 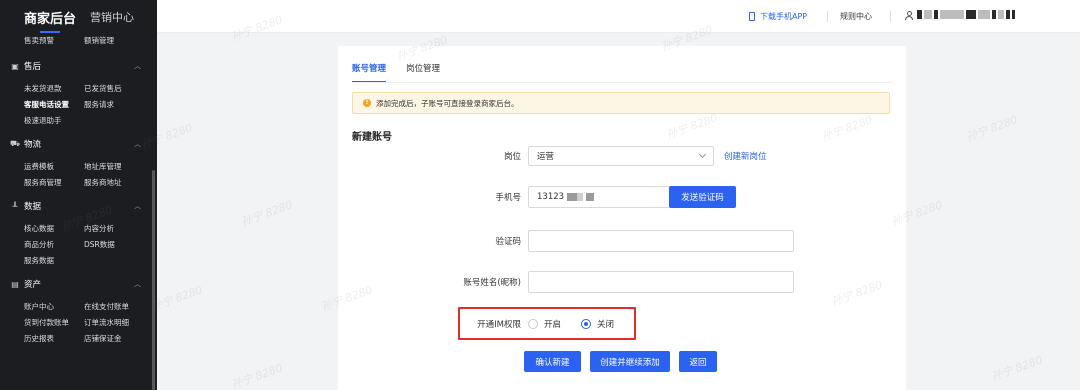 I want to click on code-input, so click(x=661, y=241).